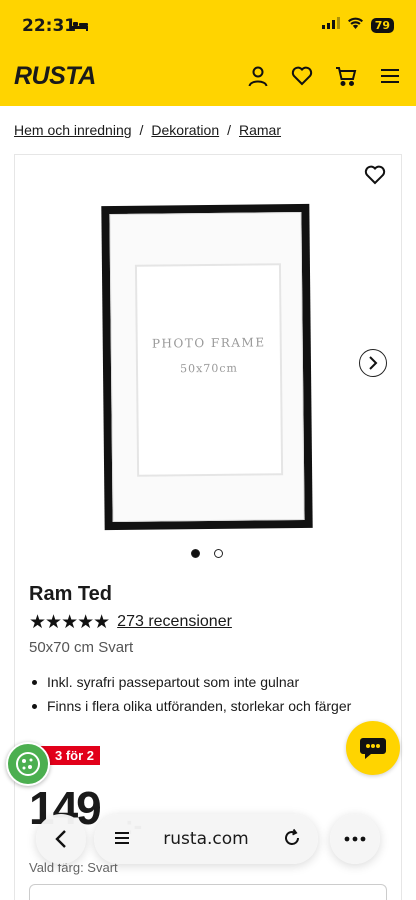 This screenshot has height=900, width=416. I want to click on breadcrumb: Hem och inredning / Dekoration / Ramar, so click(147, 130).